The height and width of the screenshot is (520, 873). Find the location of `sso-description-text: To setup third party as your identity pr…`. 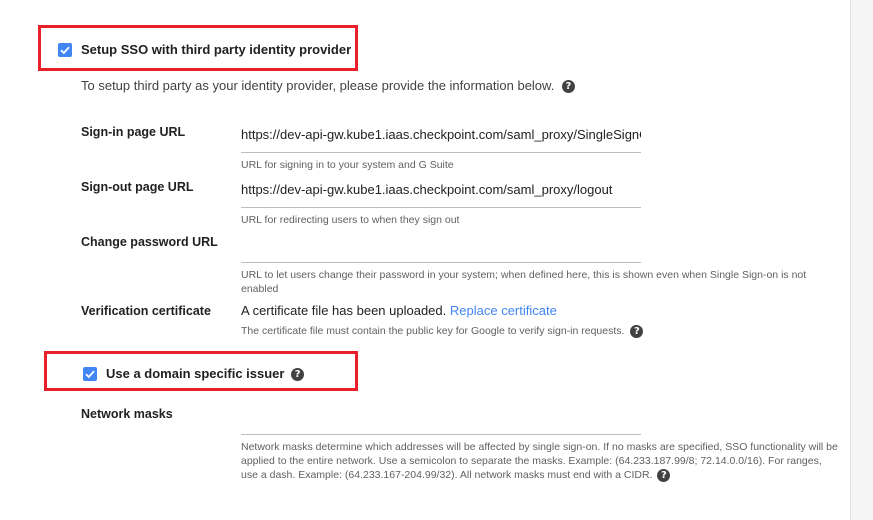

sso-description-text: To setup third party as your identity pr… is located at coordinates (318, 85).